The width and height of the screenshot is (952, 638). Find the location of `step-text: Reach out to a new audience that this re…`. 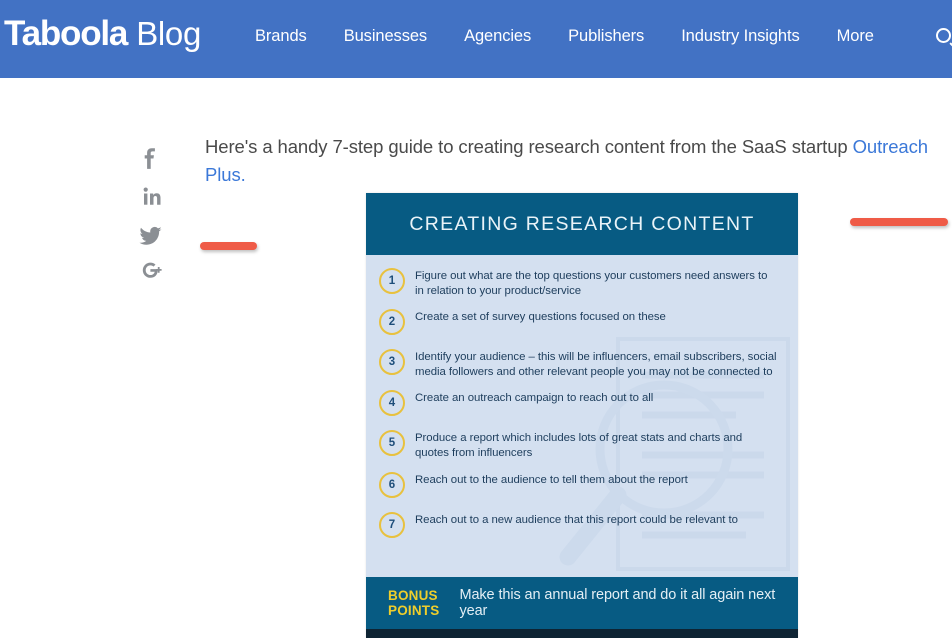

step-text: Reach out to a new audience that this re… is located at coordinates (576, 519).